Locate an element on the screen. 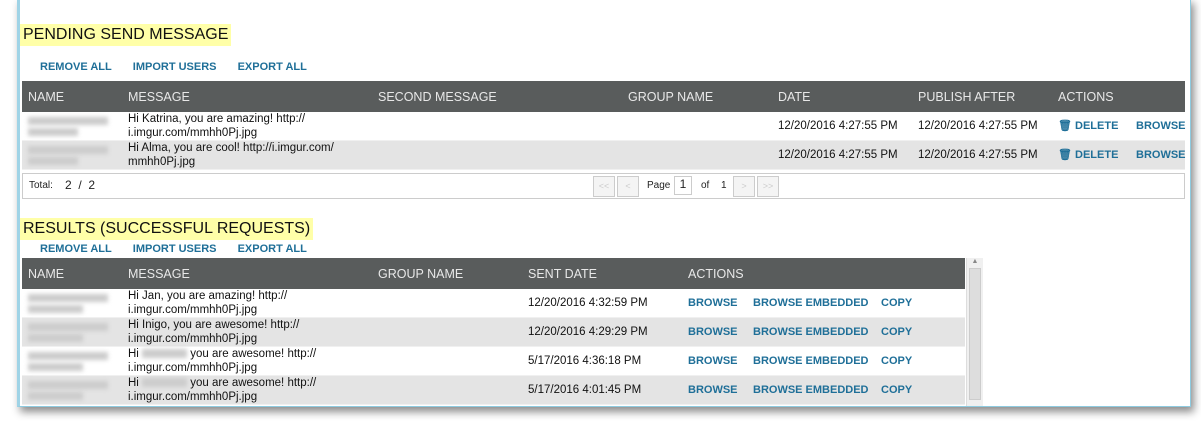 This screenshot has width=1201, height=421. page-input: 1 is located at coordinates (683, 185).